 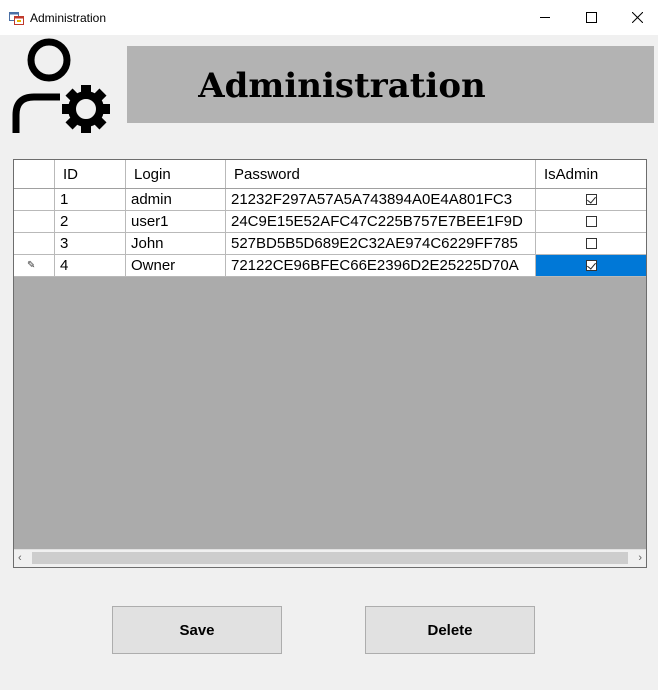 What do you see at coordinates (68, 18) in the screenshot?
I see `window-title: Administration` at bounding box center [68, 18].